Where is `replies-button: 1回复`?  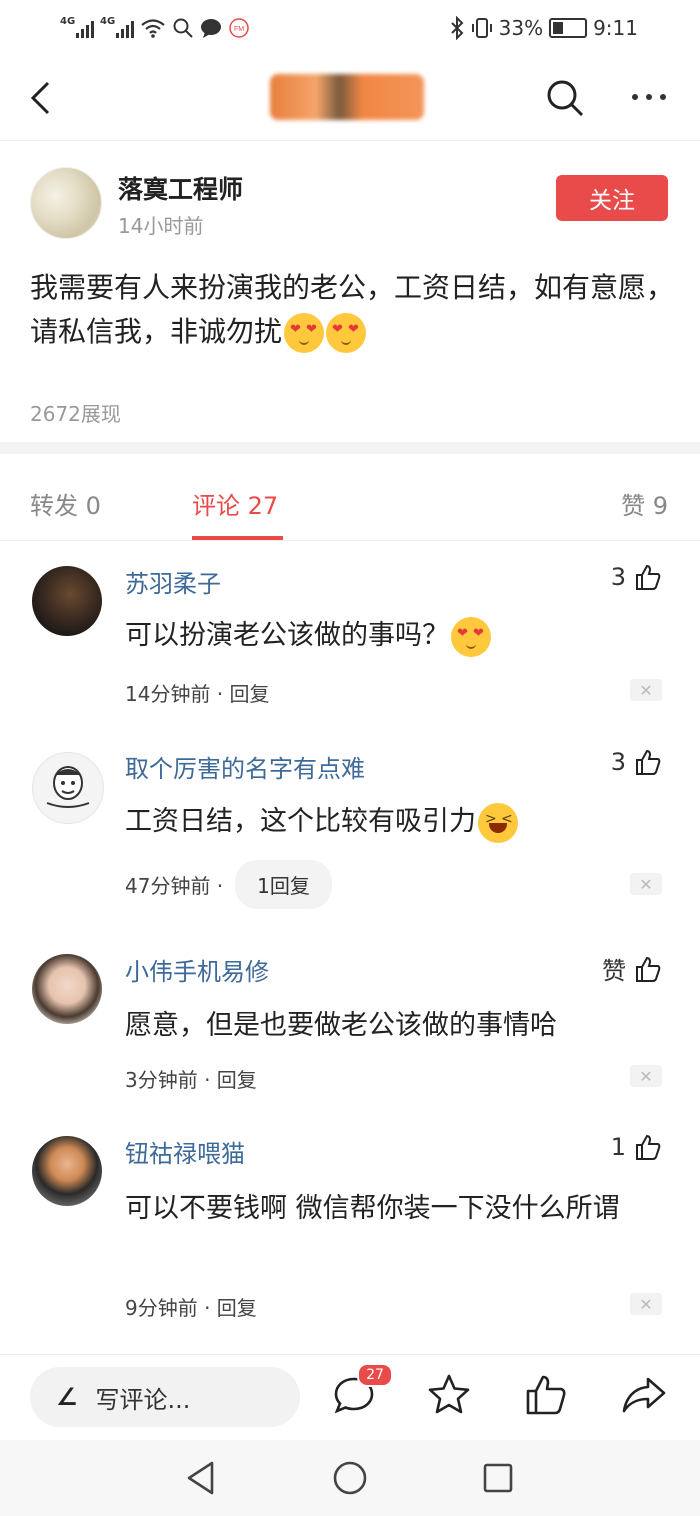 replies-button: 1回复 is located at coordinates (283, 884).